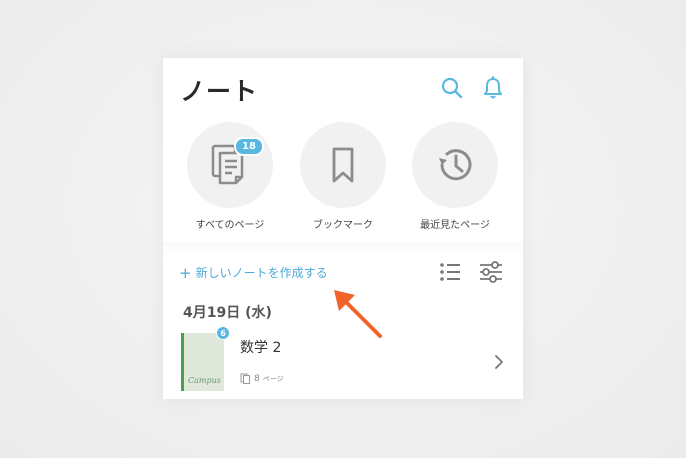  I want to click on shortcut-label: 最近見たページ, so click(455, 225).